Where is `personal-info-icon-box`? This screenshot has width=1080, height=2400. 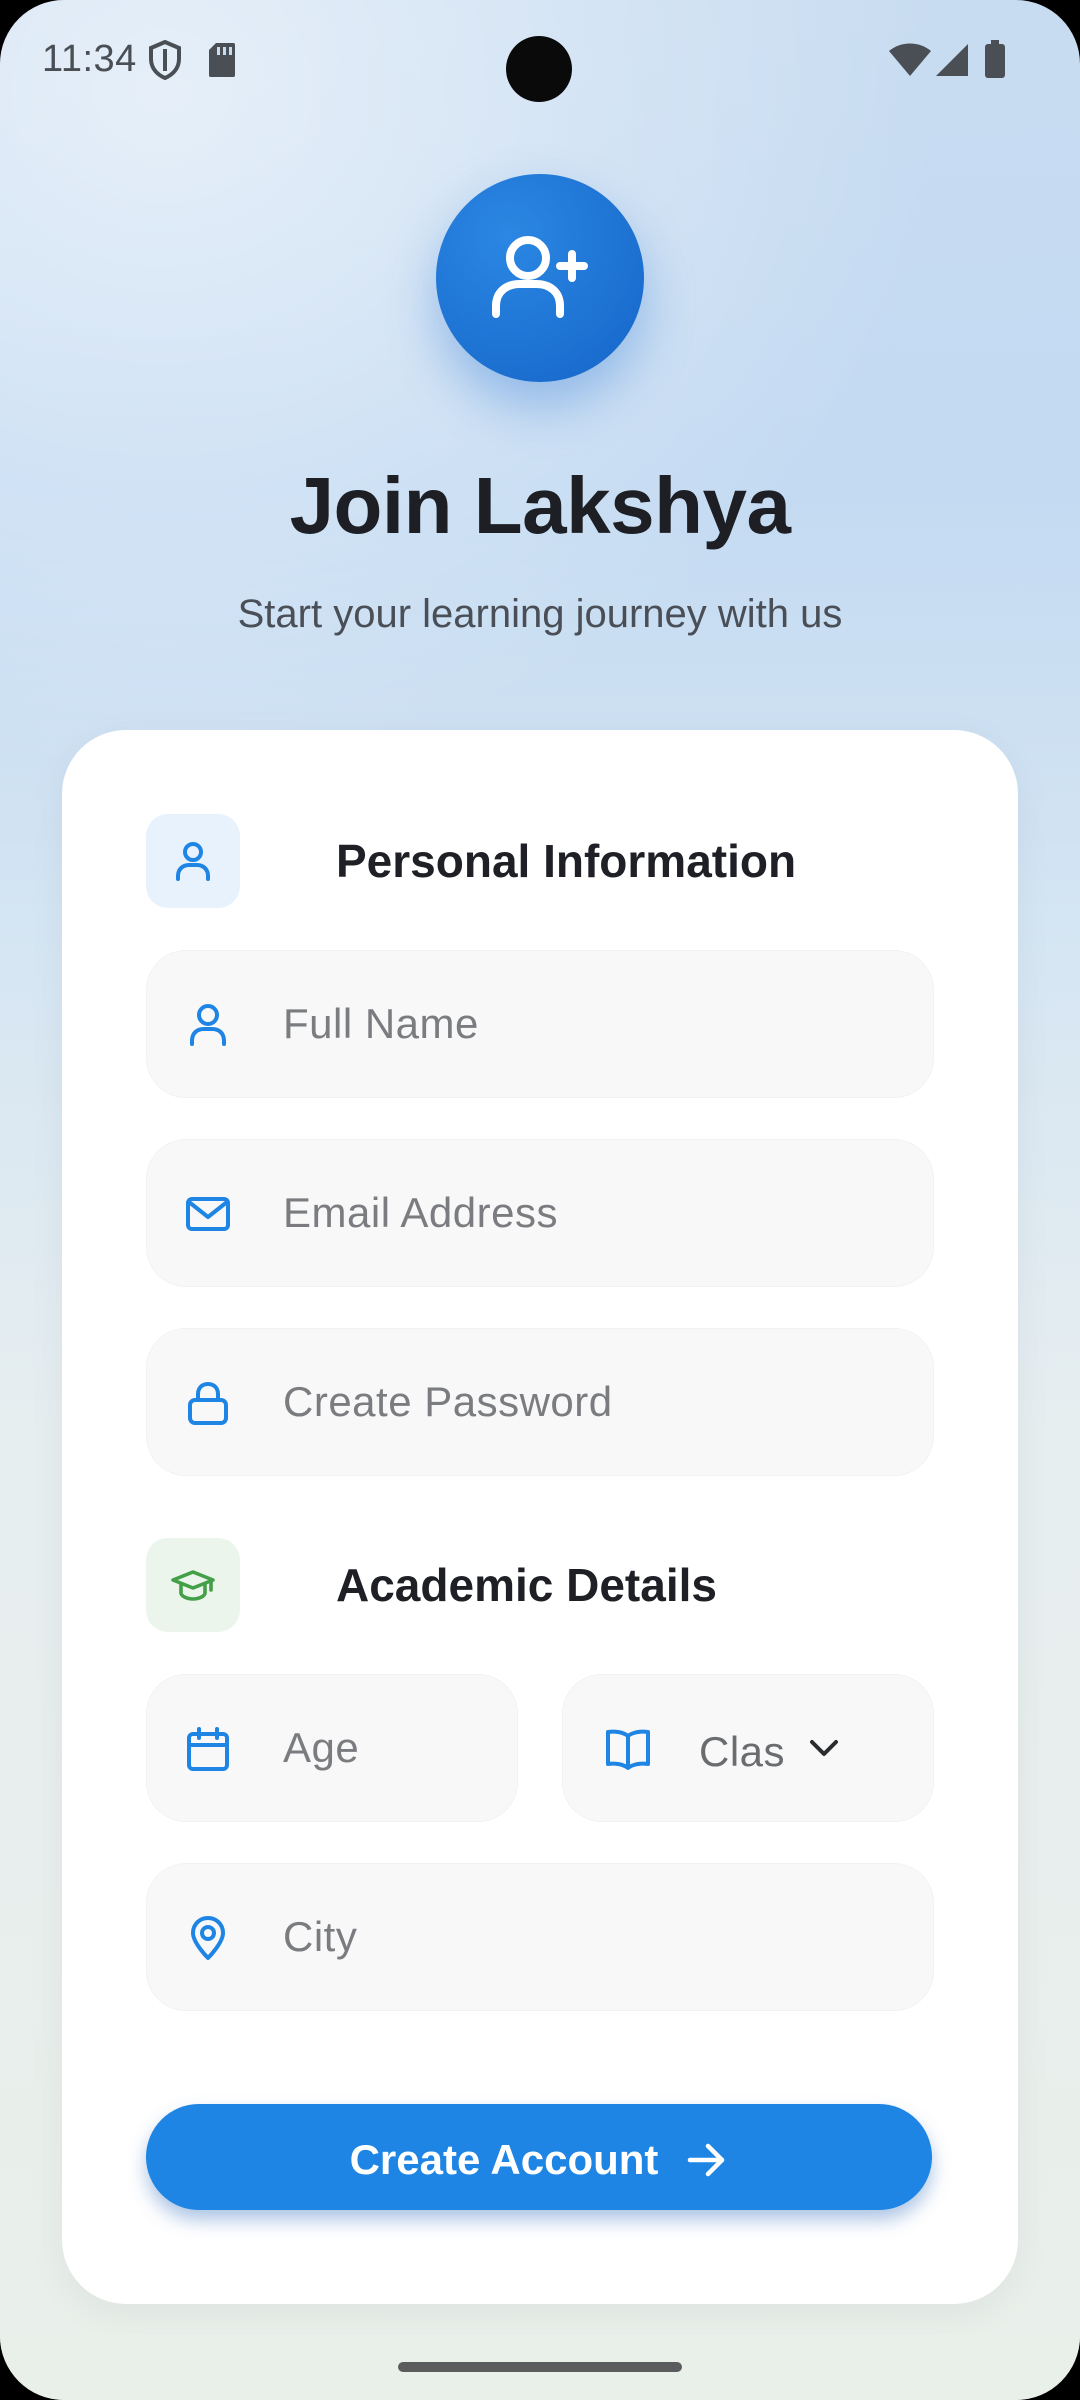 personal-info-icon-box is located at coordinates (193, 861).